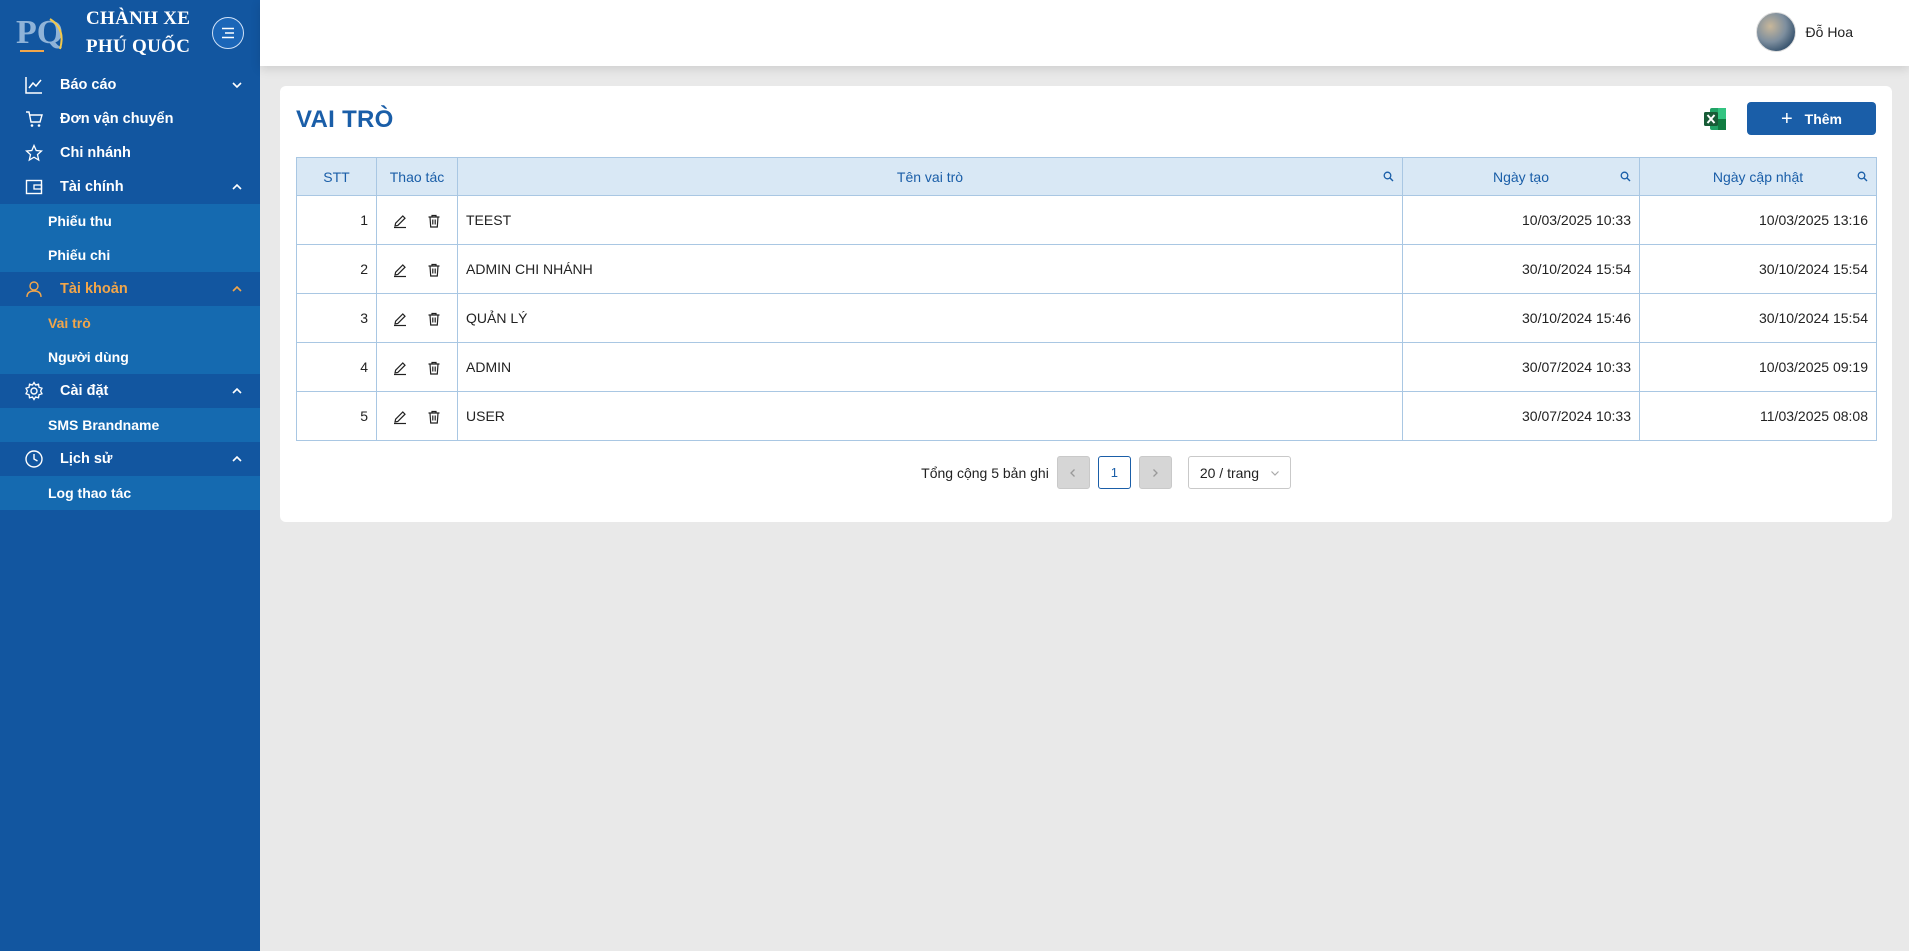 Image resolution: width=1909 pixels, height=951 pixels. What do you see at coordinates (1758, 367) in the screenshot?
I see `cell-updated: 10/03/2025 09:19` at bounding box center [1758, 367].